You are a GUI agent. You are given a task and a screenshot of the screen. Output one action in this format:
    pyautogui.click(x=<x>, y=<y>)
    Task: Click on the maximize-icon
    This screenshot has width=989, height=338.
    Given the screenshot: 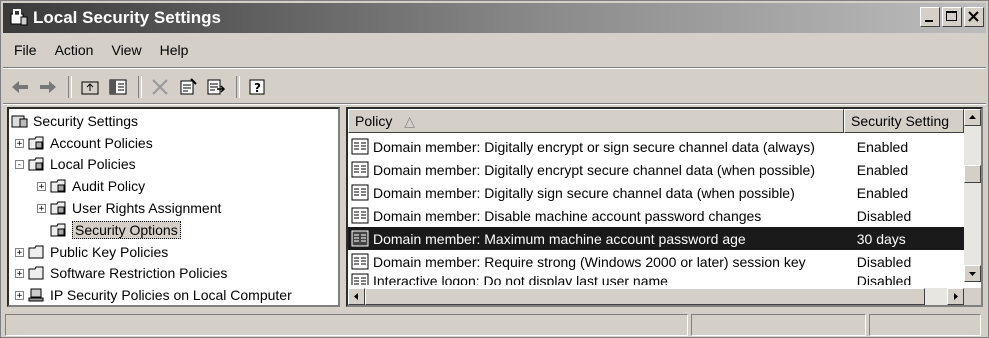 What is the action you would take?
    pyautogui.click(x=951, y=16)
    